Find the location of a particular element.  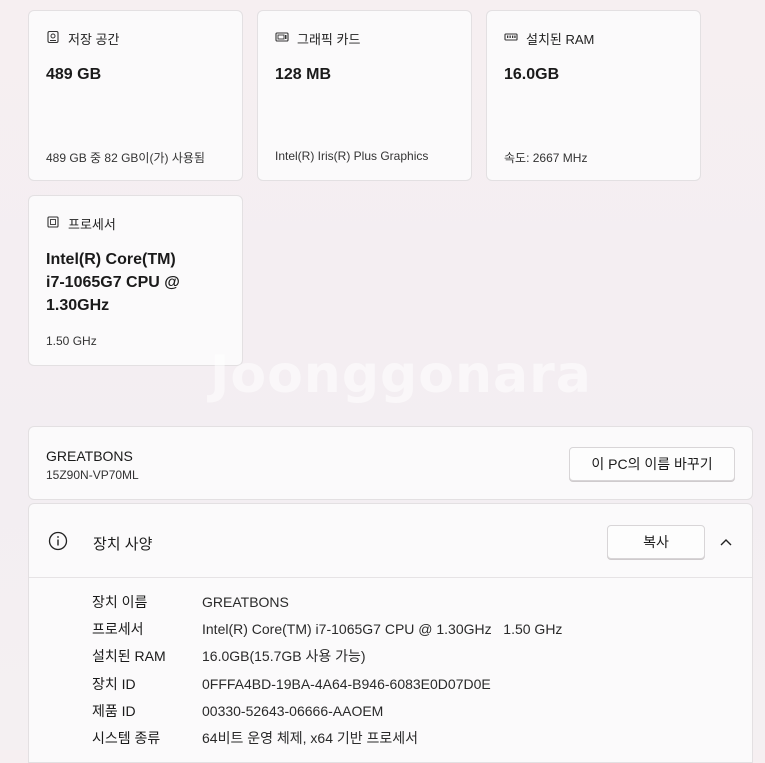

spec-row-system-type: 시스템 종류 64비트 운영 체제, x64 기반 프로세서 is located at coordinates (327, 737).